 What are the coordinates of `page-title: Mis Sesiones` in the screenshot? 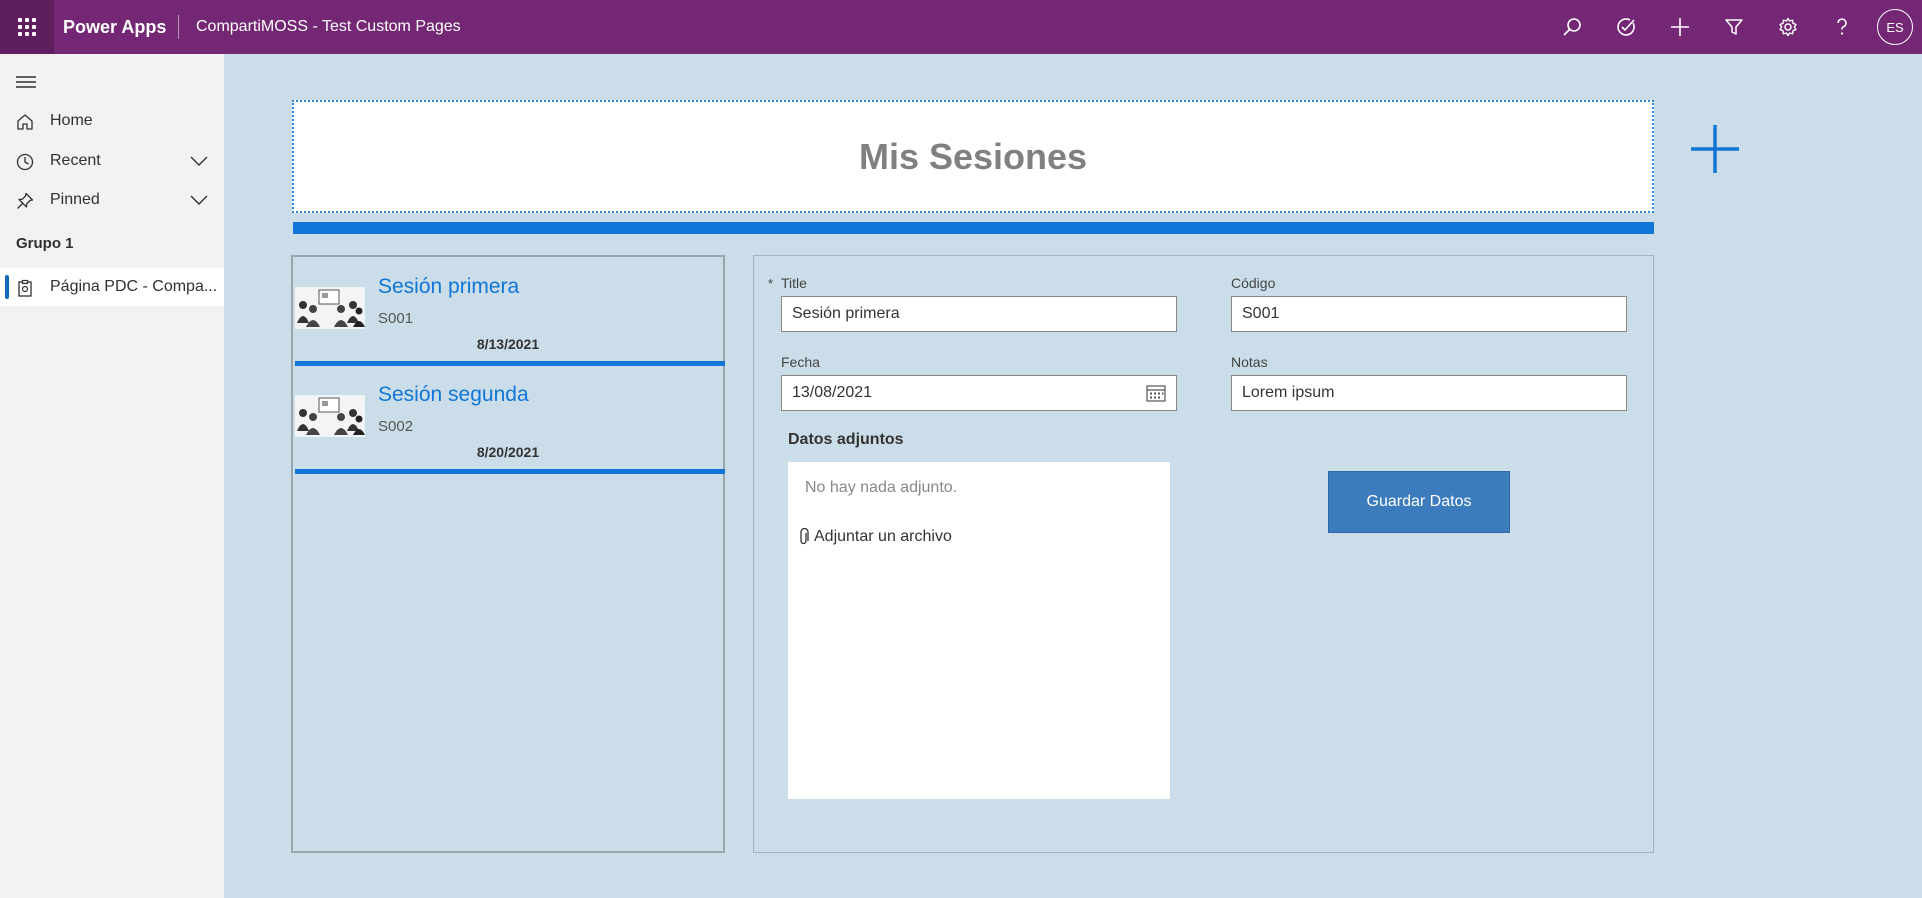 It's located at (973, 156).